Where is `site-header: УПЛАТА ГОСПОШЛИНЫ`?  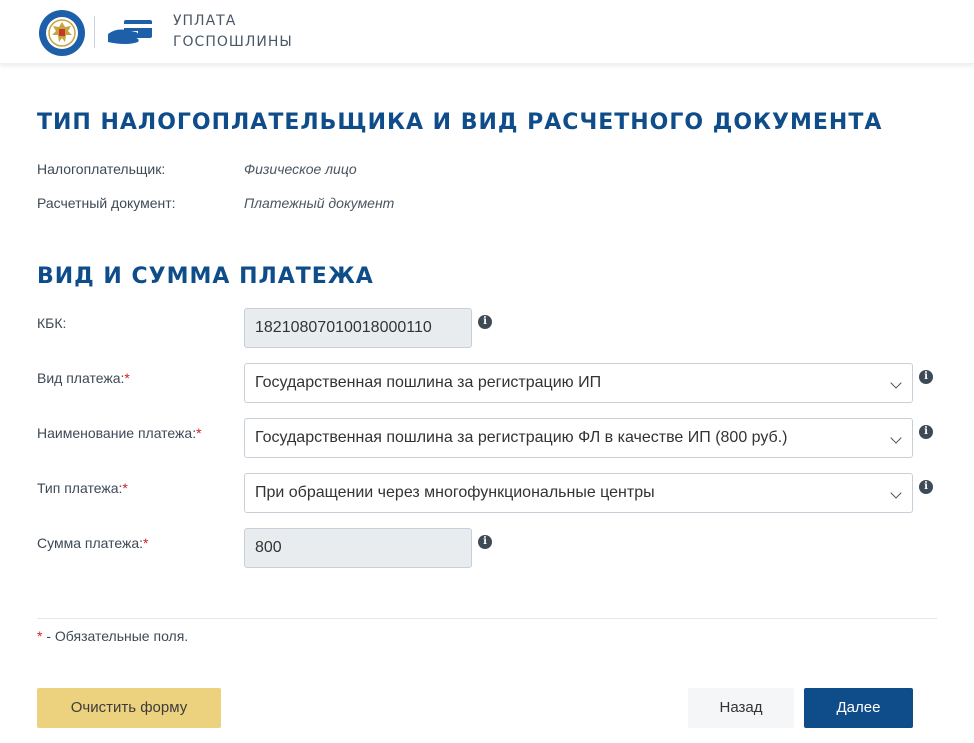 site-header: УПЛАТА ГОСПОШЛИНЫ is located at coordinates (487, 32).